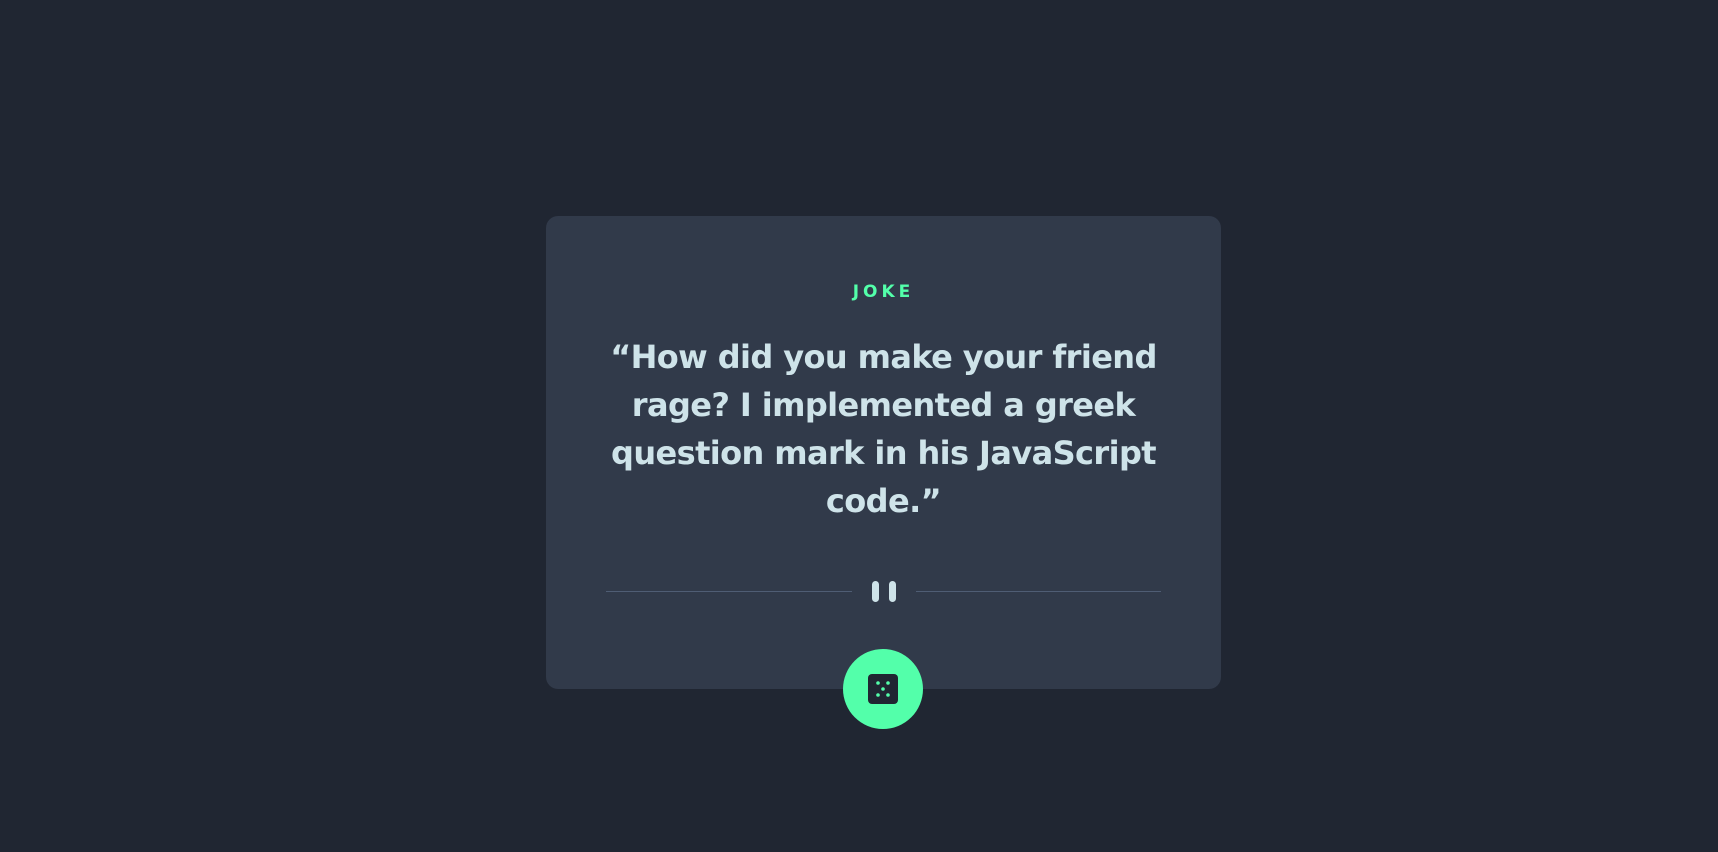 The image size is (1718, 852). Describe the element at coordinates (892, 591) in the screenshot. I see `pause-bar-right` at that location.